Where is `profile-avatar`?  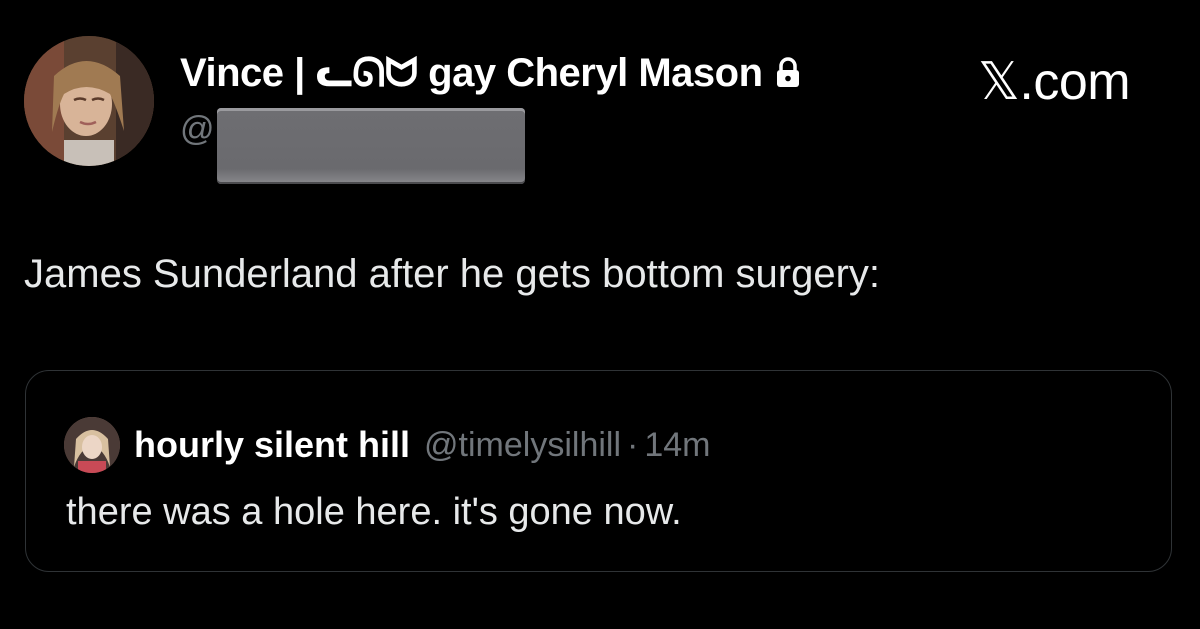 profile-avatar is located at coordinates (89, 101).